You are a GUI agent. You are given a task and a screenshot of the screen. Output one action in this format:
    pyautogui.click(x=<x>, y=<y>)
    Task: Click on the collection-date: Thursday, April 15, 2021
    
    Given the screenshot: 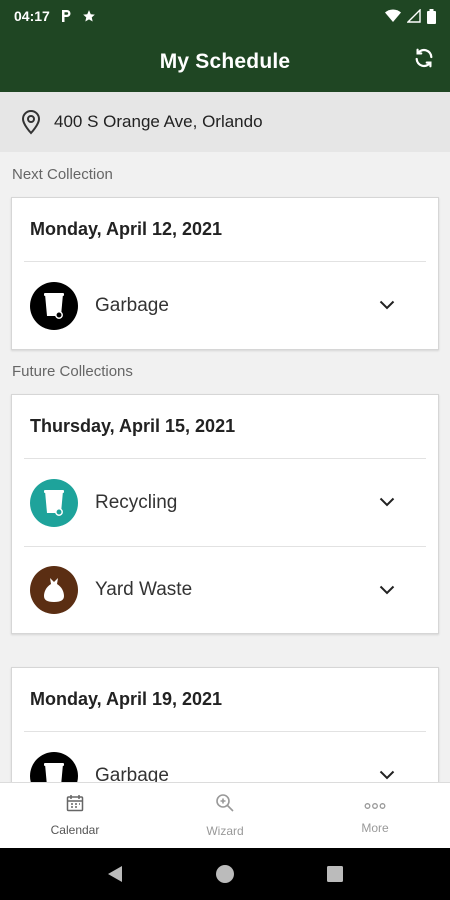 What is the action you would take?
    pyautogui.click(x=225, y=427)
    